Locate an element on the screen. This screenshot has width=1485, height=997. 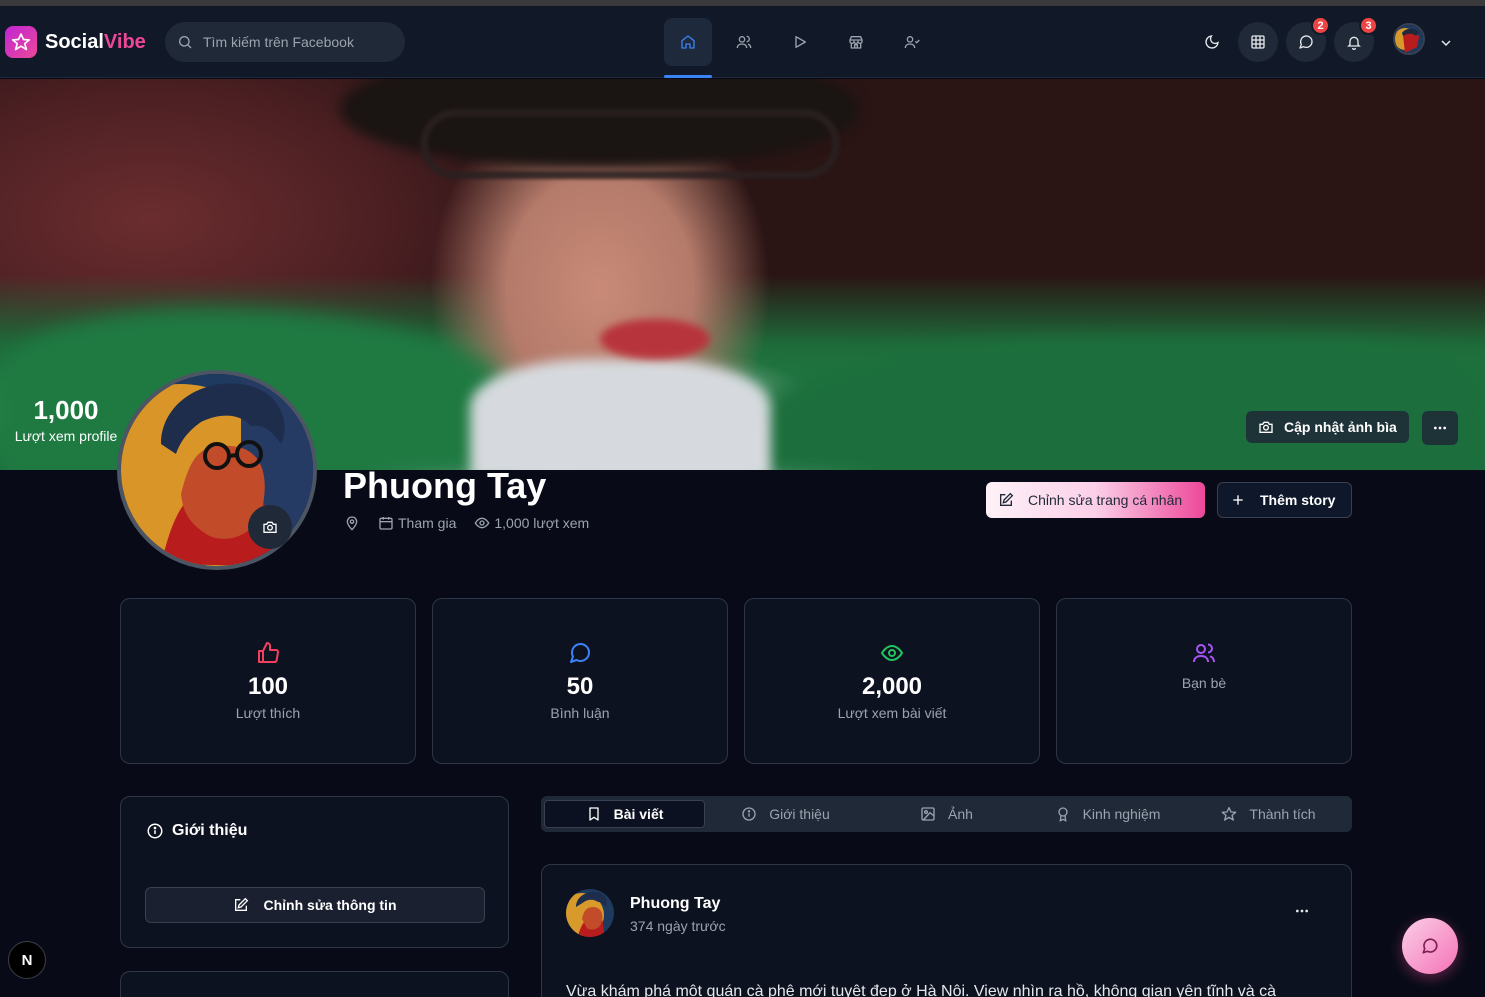
stat-label: Bạn bè is located at coordinates (1204, 683).